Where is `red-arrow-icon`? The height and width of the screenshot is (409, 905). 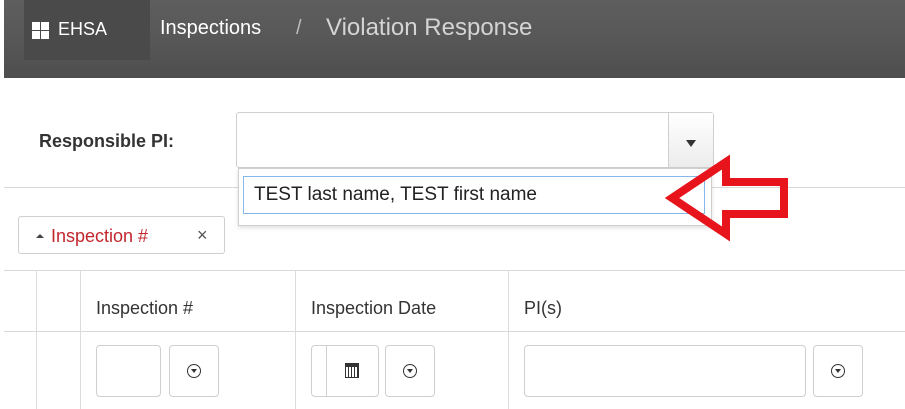
red-arrow-icon is located at coordinates (726, 198).